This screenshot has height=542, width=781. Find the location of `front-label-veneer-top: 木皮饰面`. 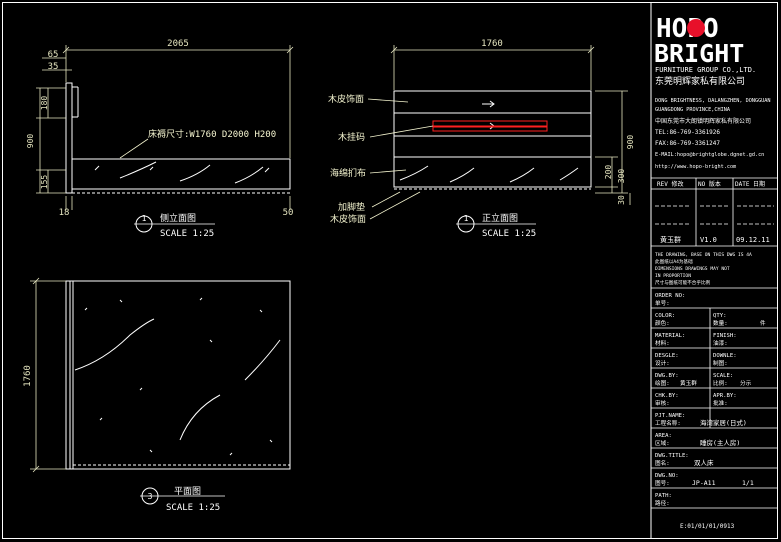

front-label-veneer-top: 木皮饰面 is located at coordinates (346, 99).